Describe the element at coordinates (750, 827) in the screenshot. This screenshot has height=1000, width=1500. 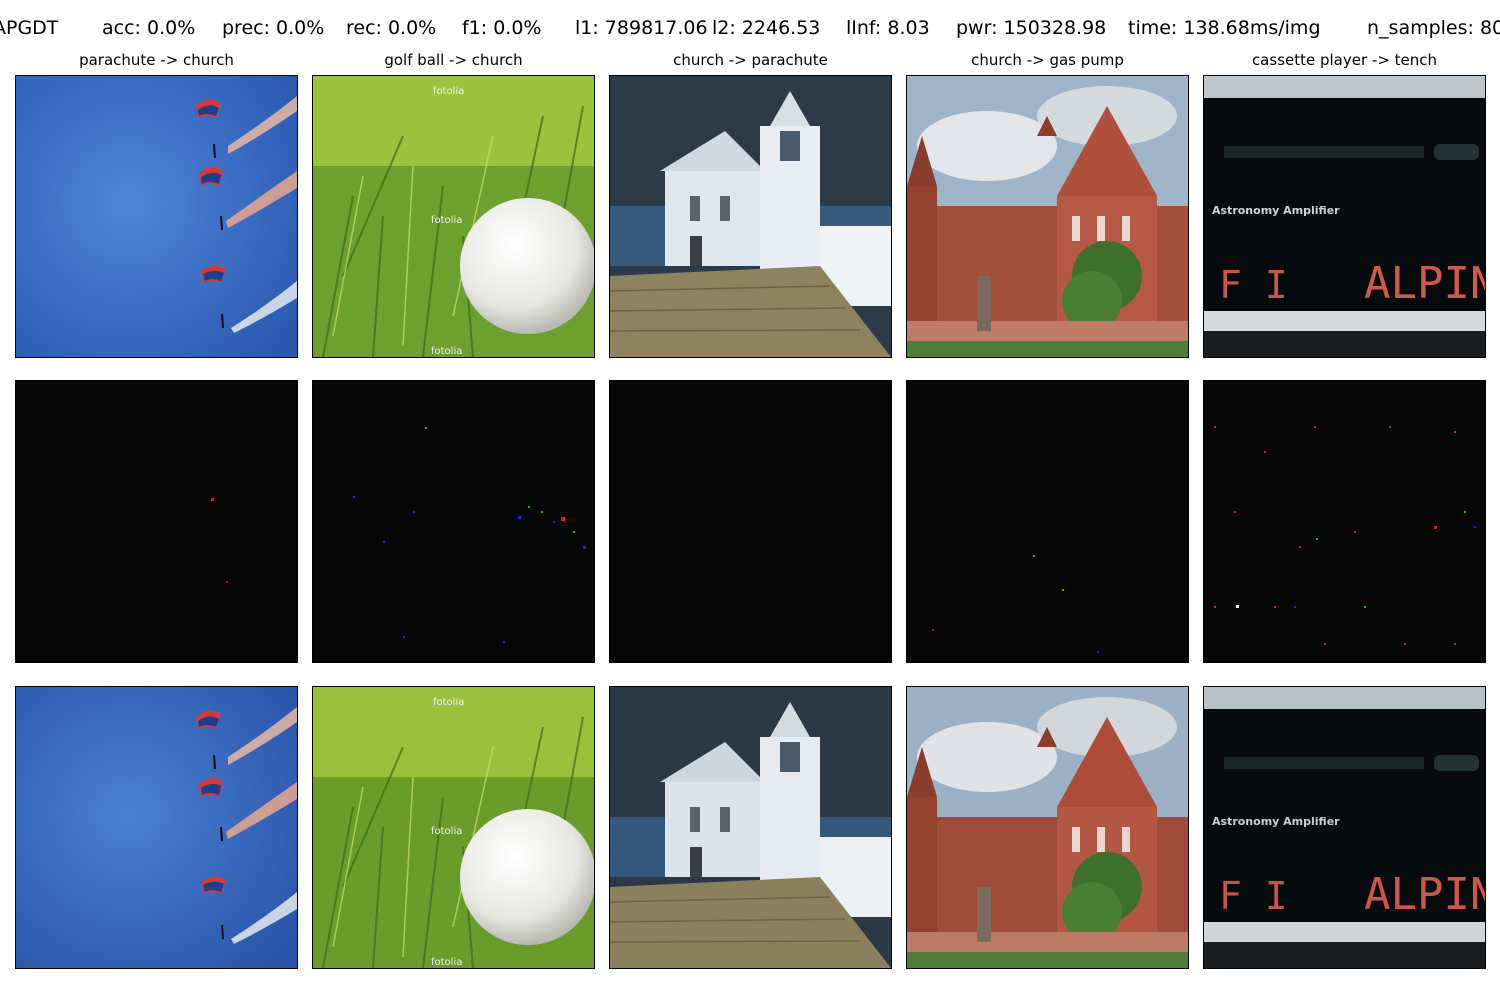
I see `adversarial-image-church-white` at that location.